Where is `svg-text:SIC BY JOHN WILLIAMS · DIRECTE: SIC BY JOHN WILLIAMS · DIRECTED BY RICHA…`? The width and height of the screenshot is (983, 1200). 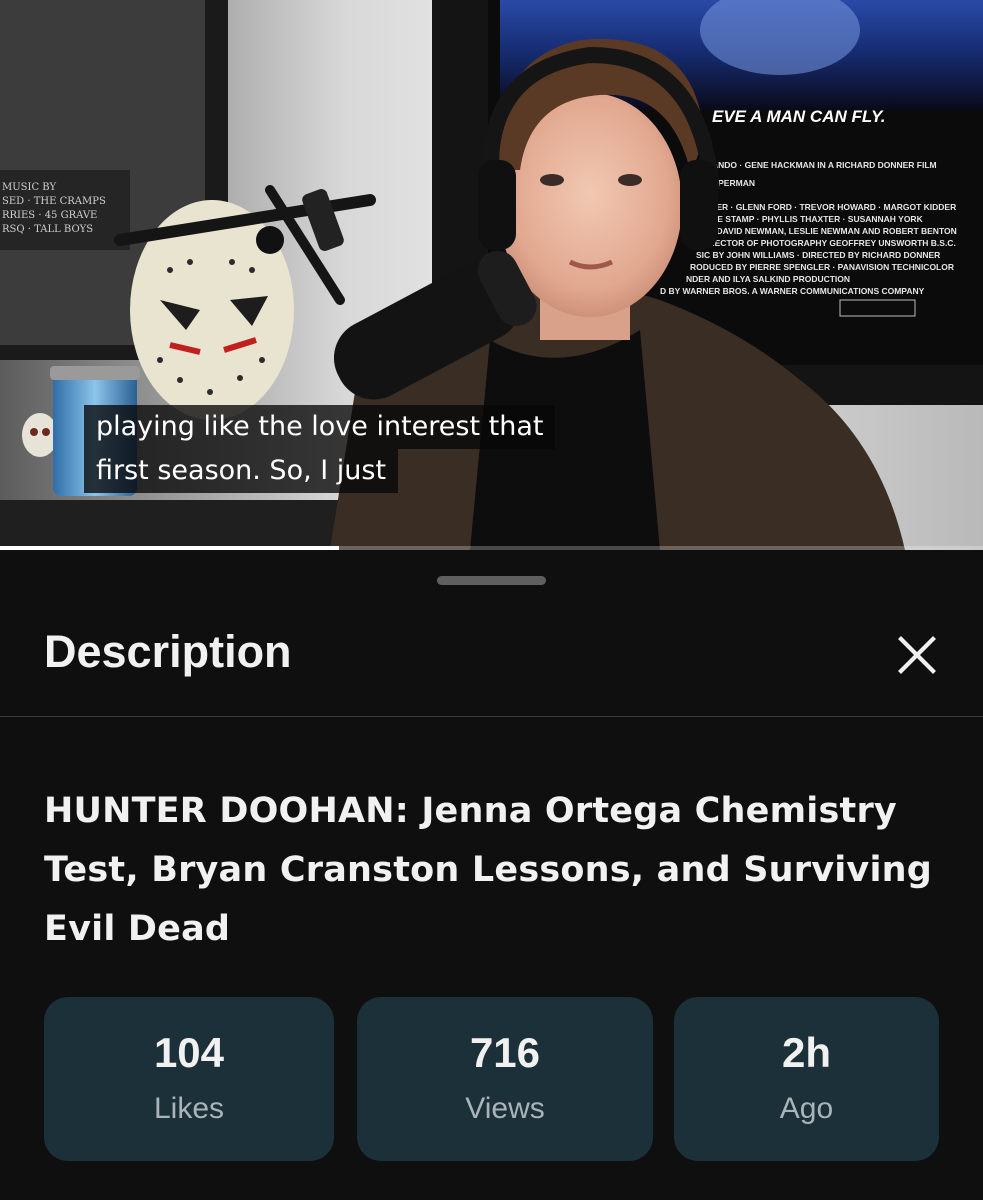 svg-text:SIC BY JOHN WILLIAMS · DIRECTE: SIC BY JOHN WILLIAMS · DIRECTED BY RICHA… is located at coordinates (818, 255).